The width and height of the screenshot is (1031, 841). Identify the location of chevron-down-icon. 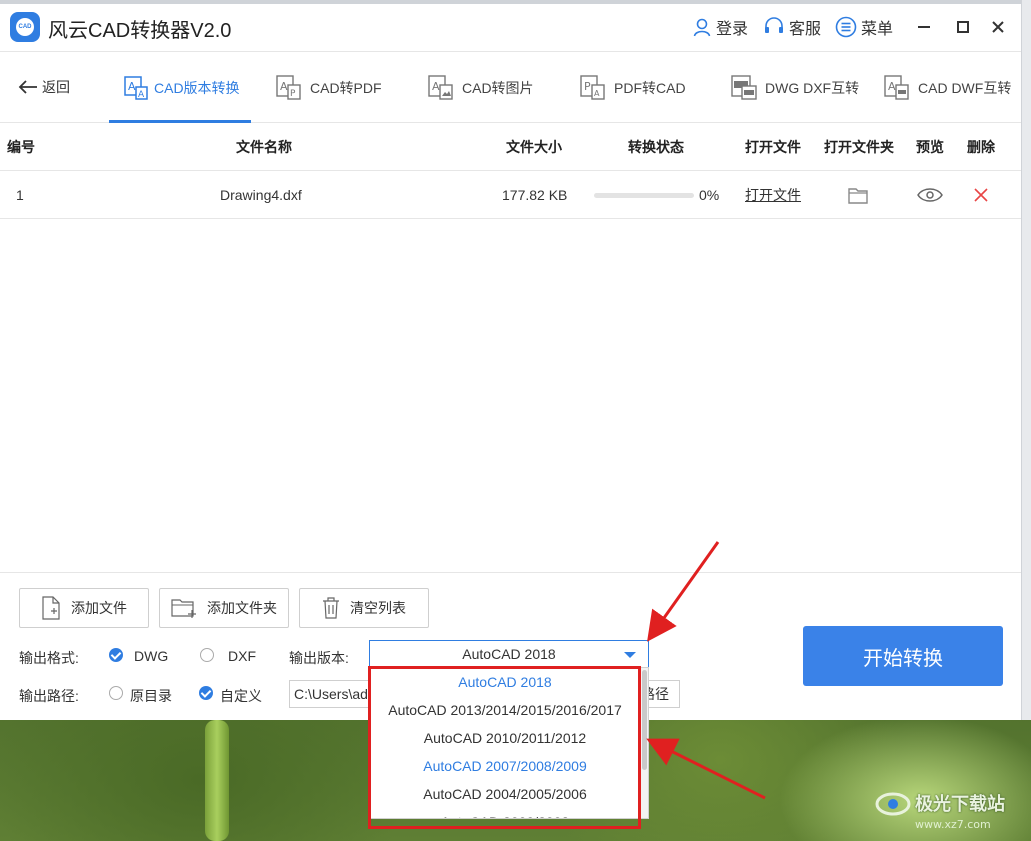
(630, 655).